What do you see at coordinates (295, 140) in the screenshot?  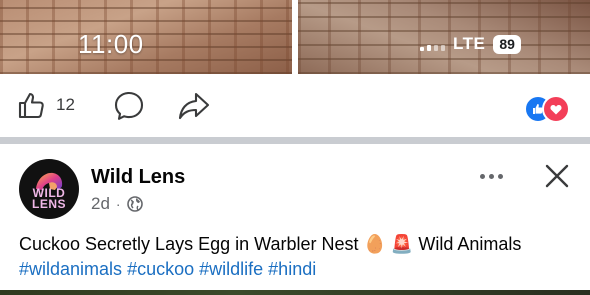 I see `feed-divider` at bounding box center [295, 140].